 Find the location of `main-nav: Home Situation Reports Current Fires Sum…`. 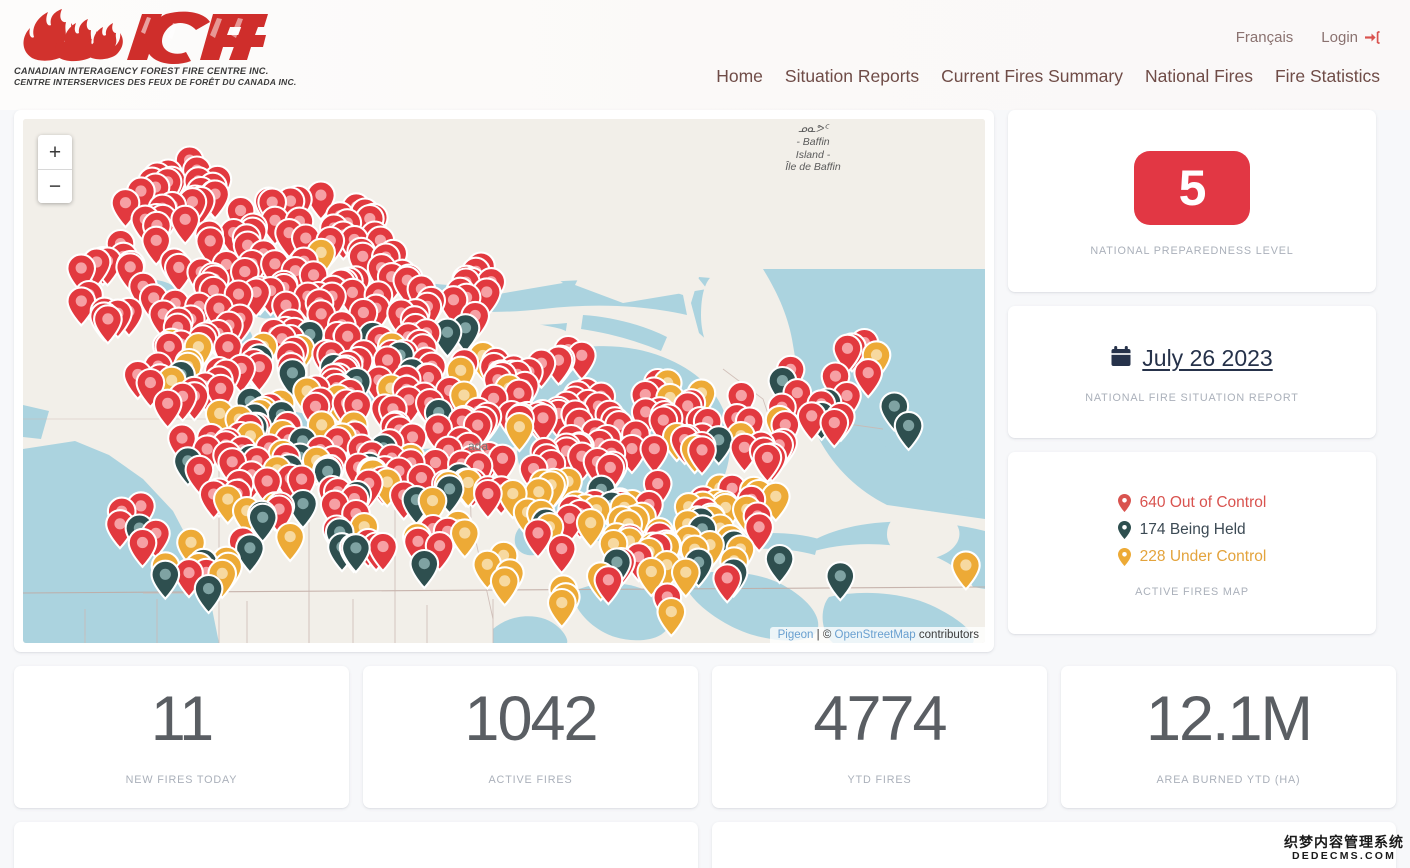

main-nav: Home Situation Reports Current Fires Sum… is located at coordinates (1048, 76).